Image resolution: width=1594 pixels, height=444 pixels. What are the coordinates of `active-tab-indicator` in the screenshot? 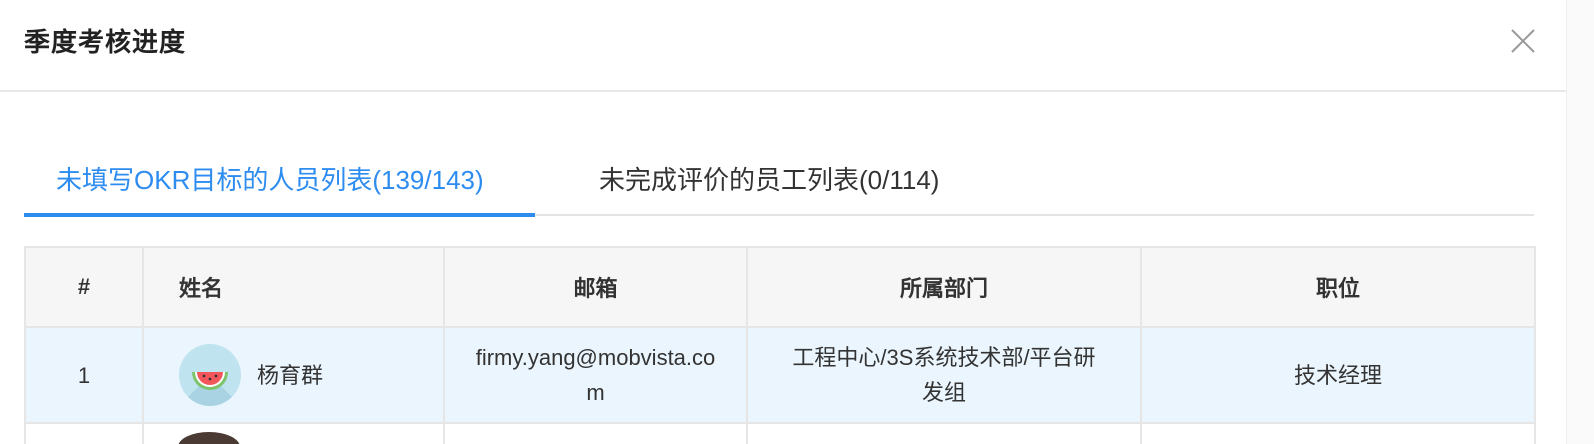 It's located at (279, 215).